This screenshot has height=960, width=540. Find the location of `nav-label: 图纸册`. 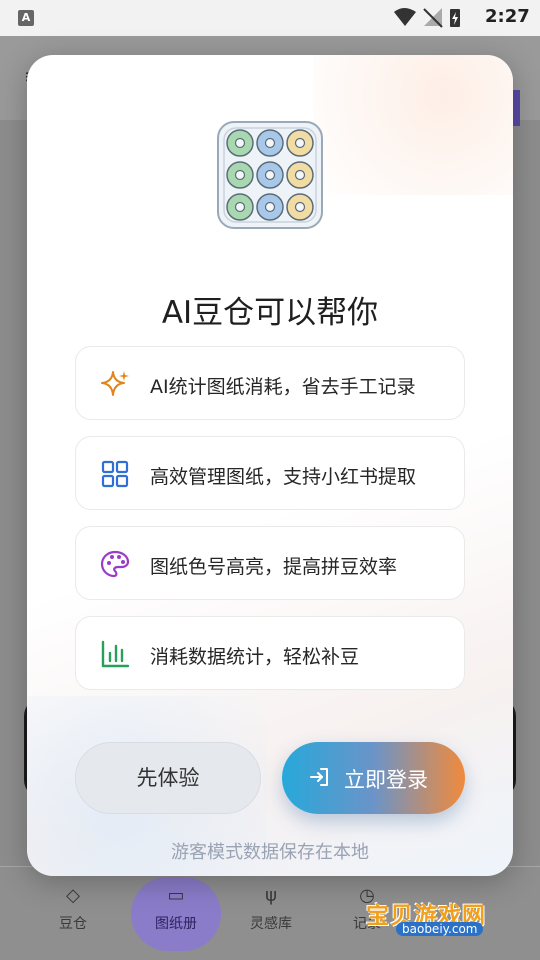

nav-label: 图纸册 is located at coordinates (176, 924).